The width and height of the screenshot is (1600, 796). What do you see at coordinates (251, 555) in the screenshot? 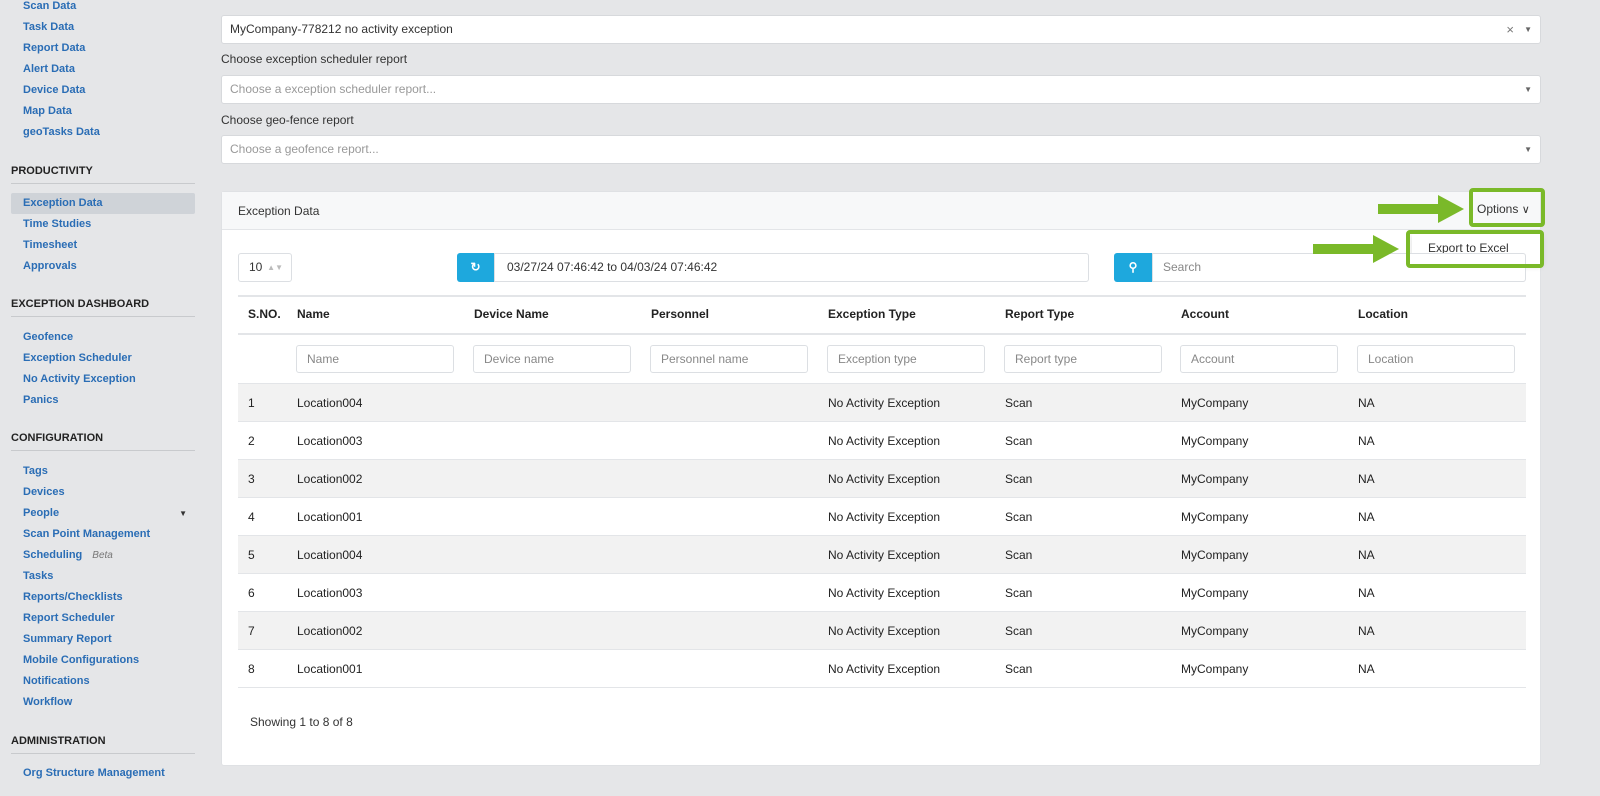
I see `table-cell: 5` at bounding box center [251, 555].